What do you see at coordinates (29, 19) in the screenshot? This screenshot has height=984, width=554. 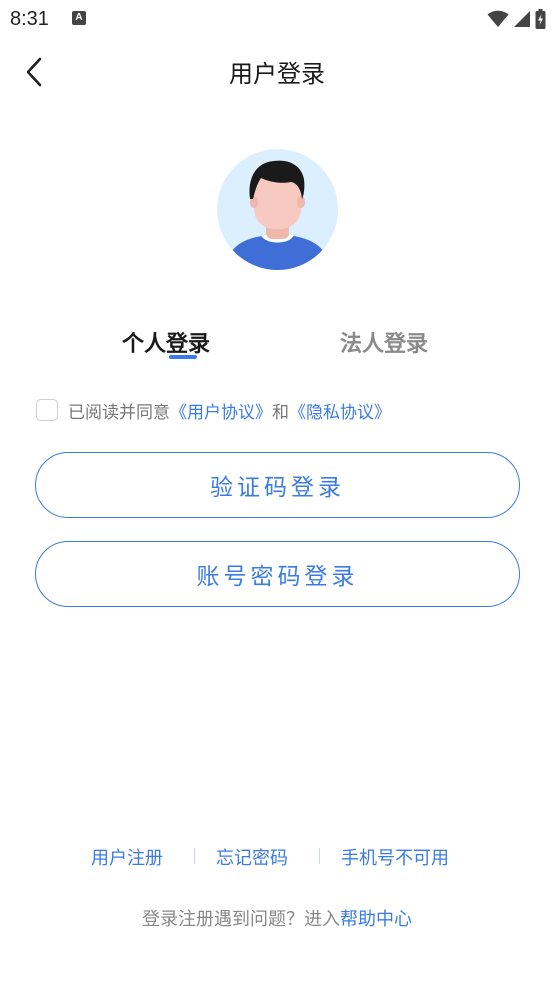 I see `status-time: 8:31` at bounding box center [29, 19].